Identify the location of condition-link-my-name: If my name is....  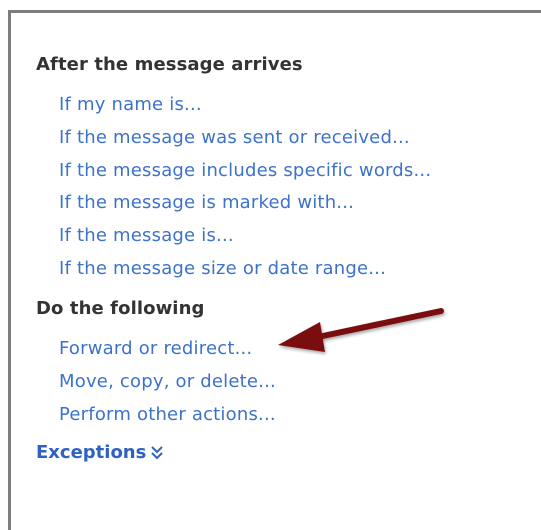
(130, 104).